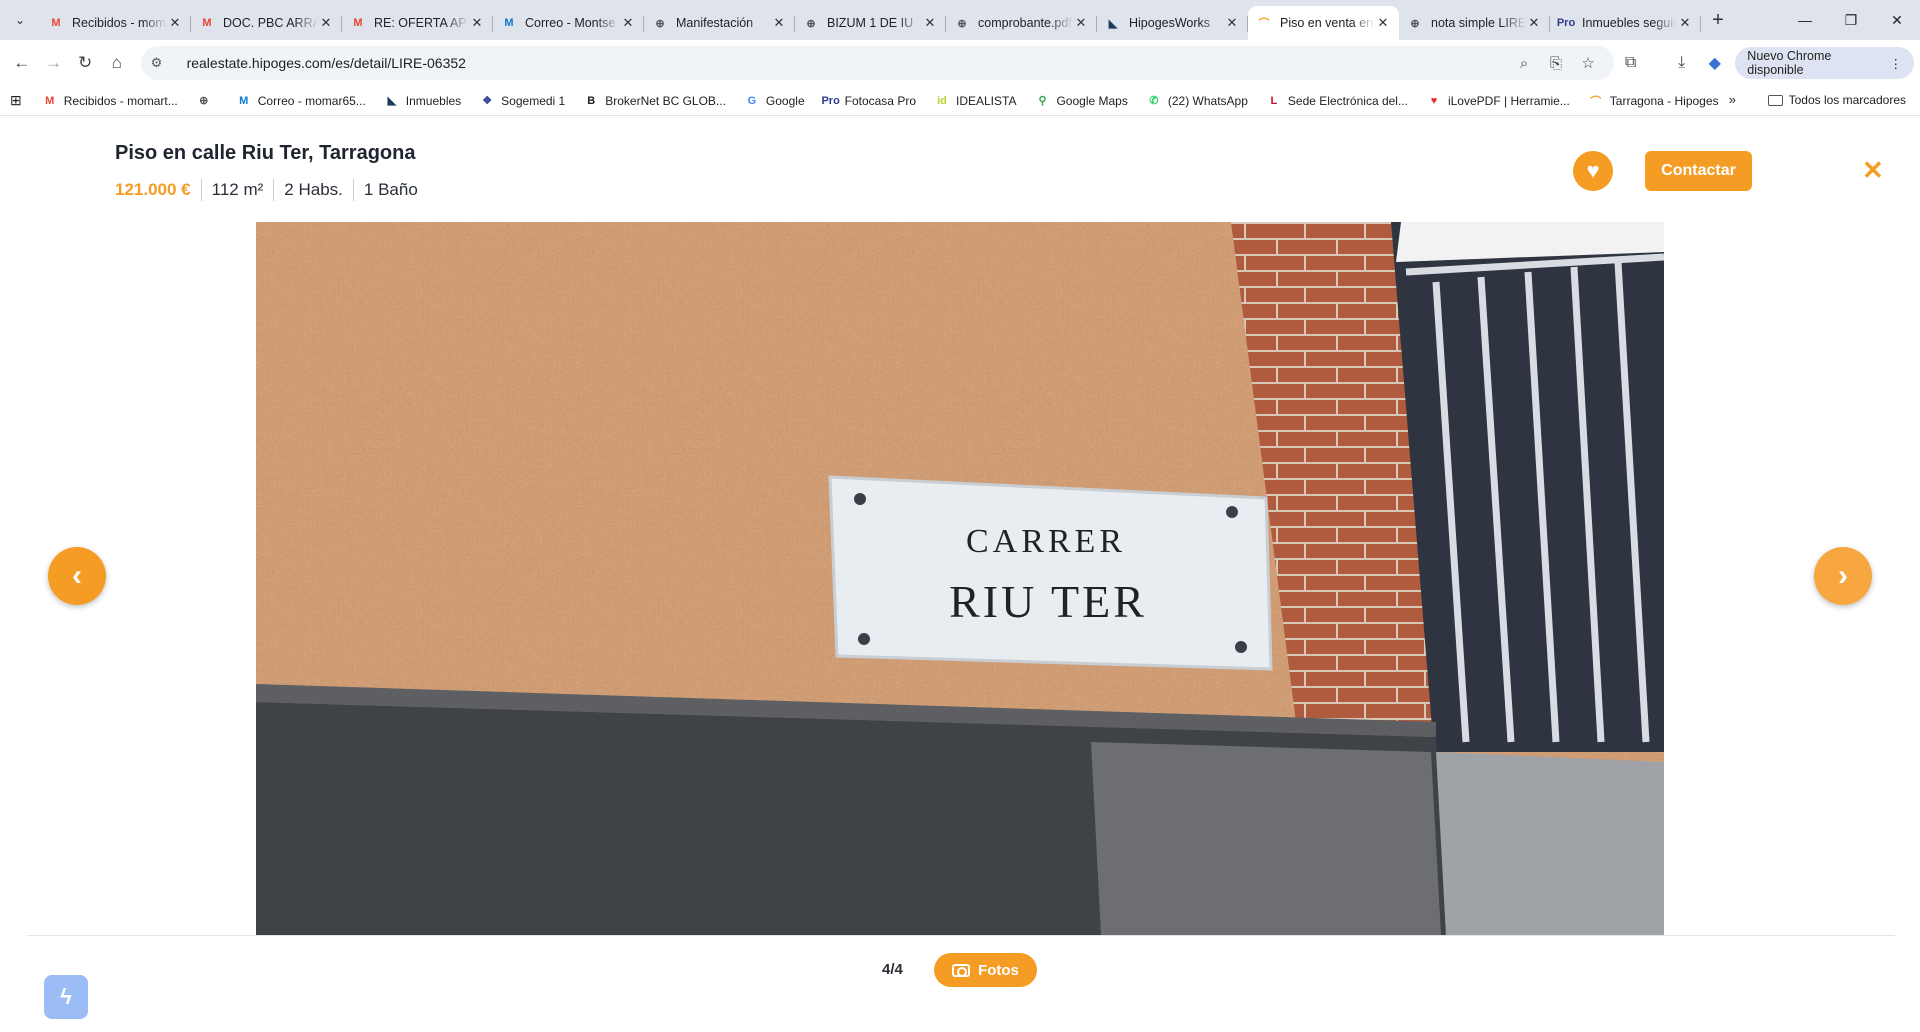  What do you see at coordinates (509, 23) in the screenshot?
I see `movistar-icon: M` at bounding box center [509, 23].